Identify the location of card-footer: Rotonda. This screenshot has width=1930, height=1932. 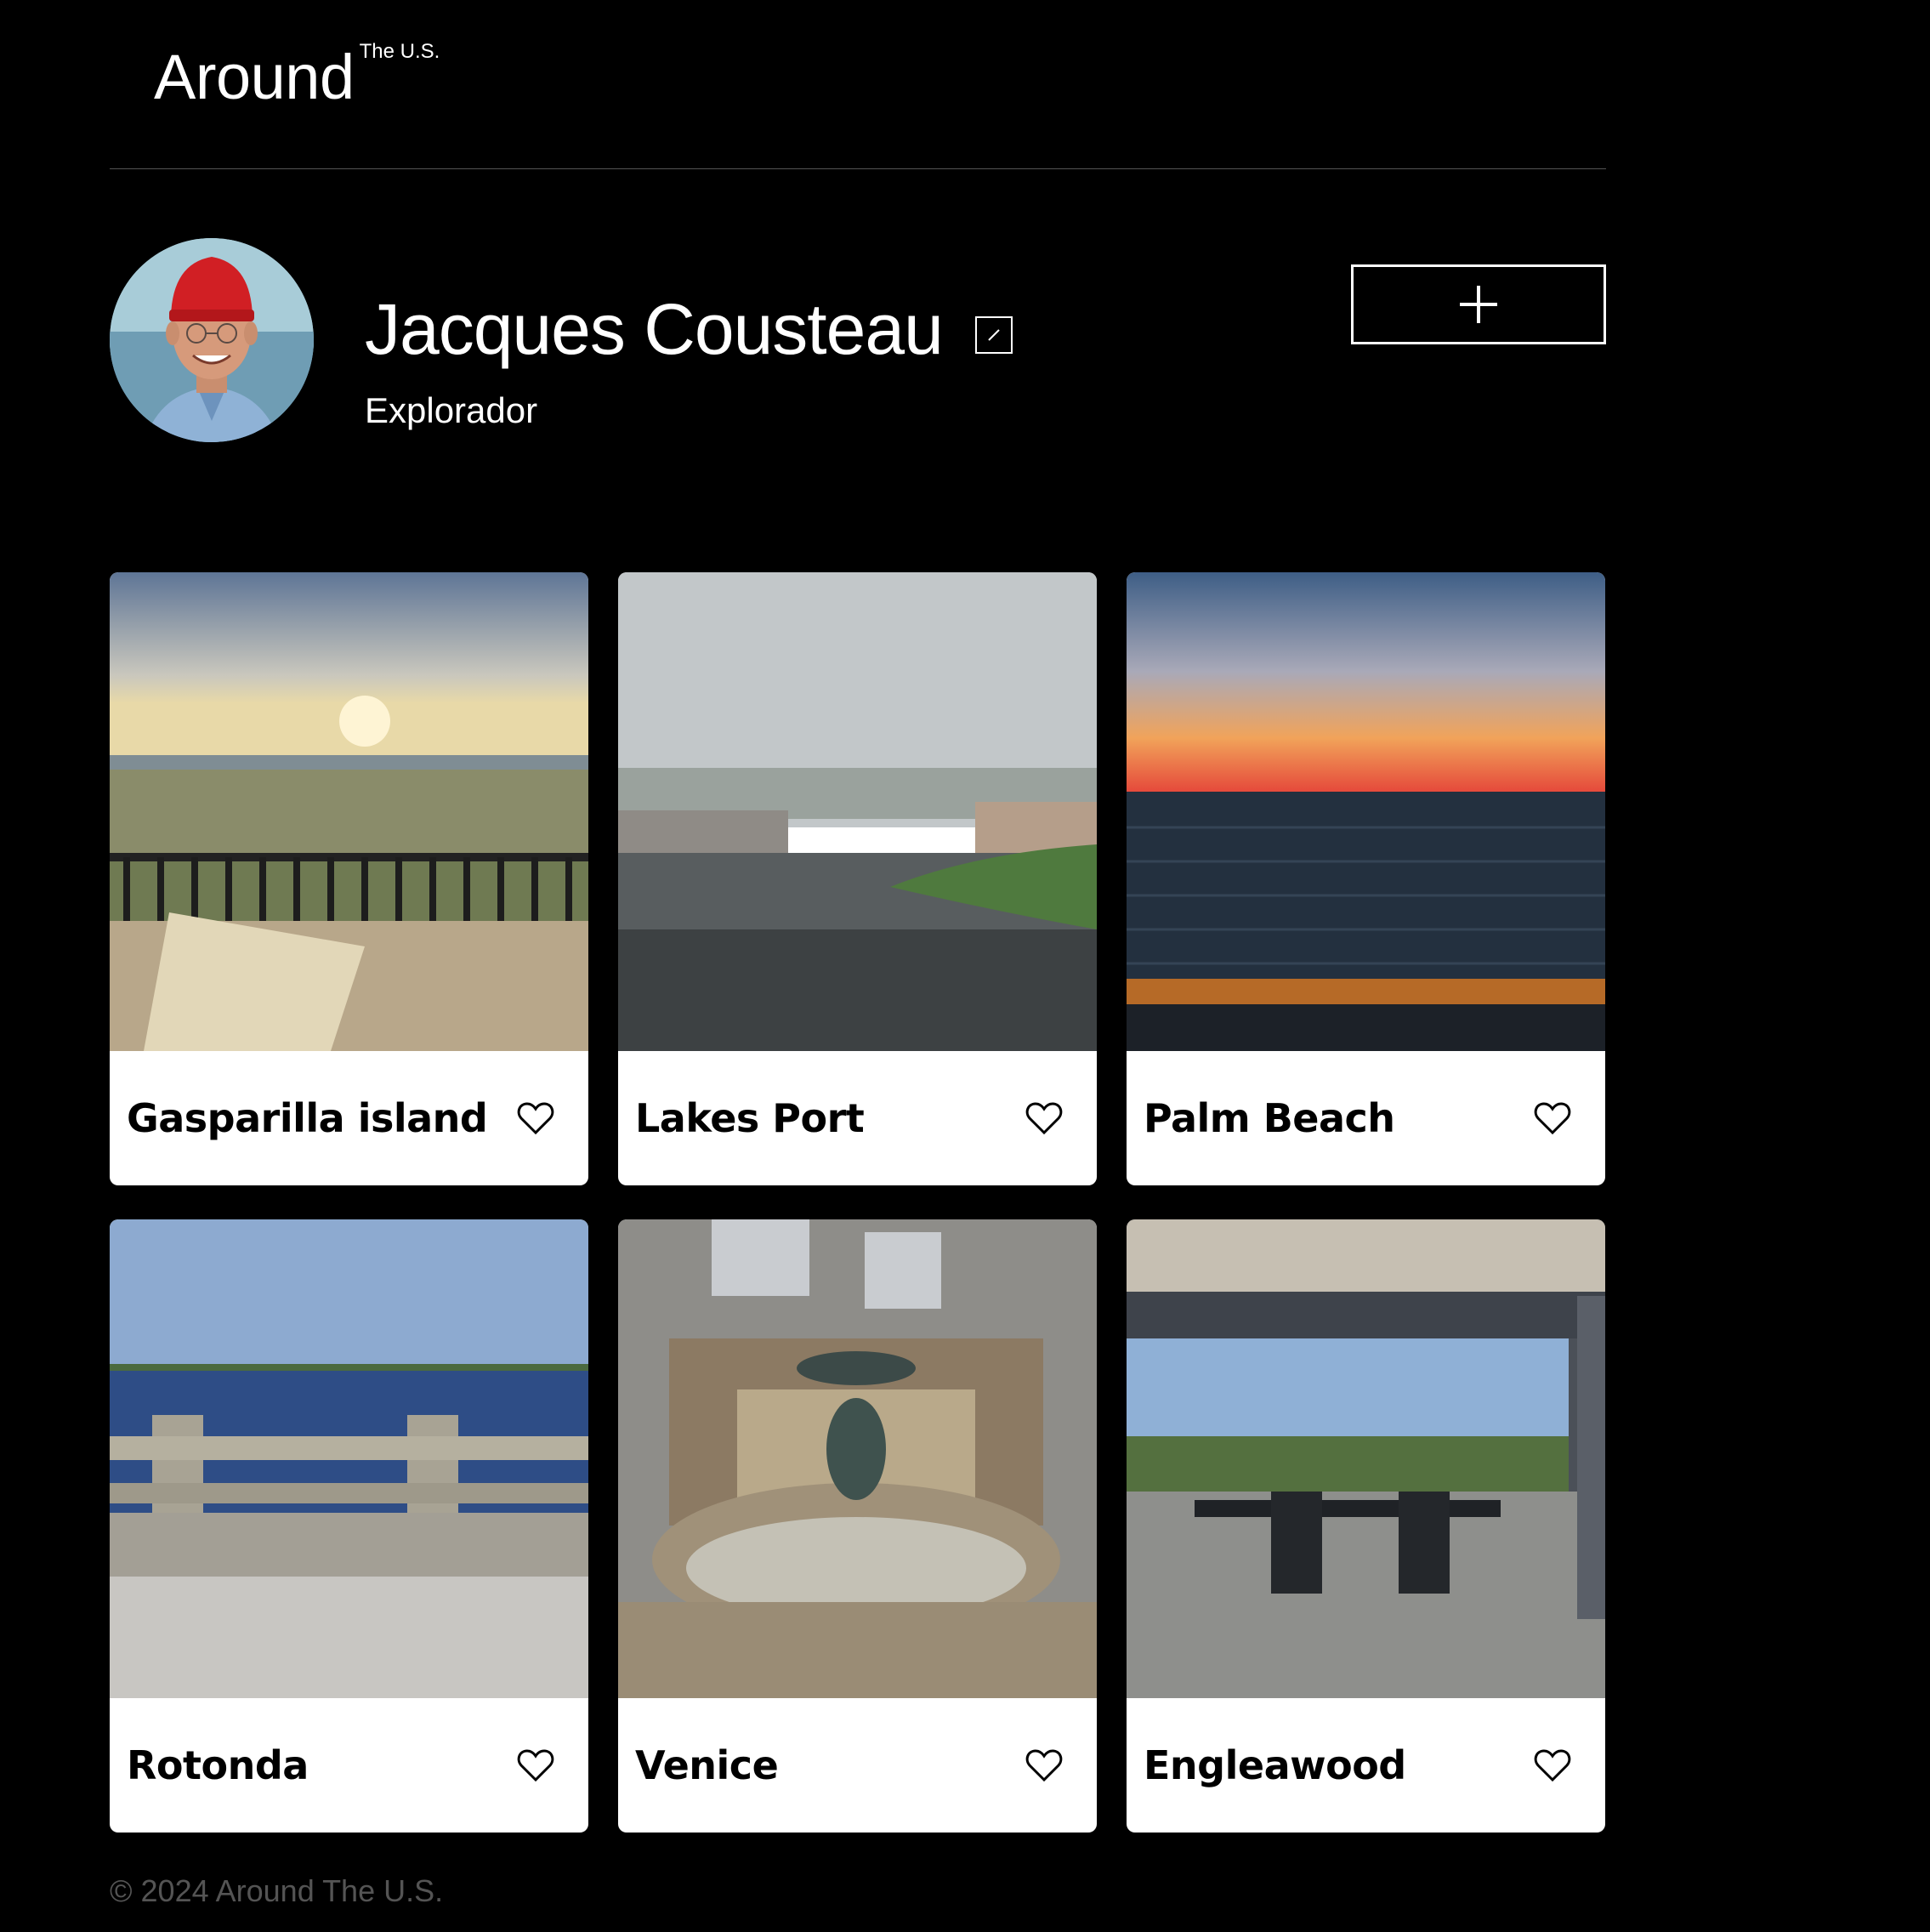
(349, 1766).